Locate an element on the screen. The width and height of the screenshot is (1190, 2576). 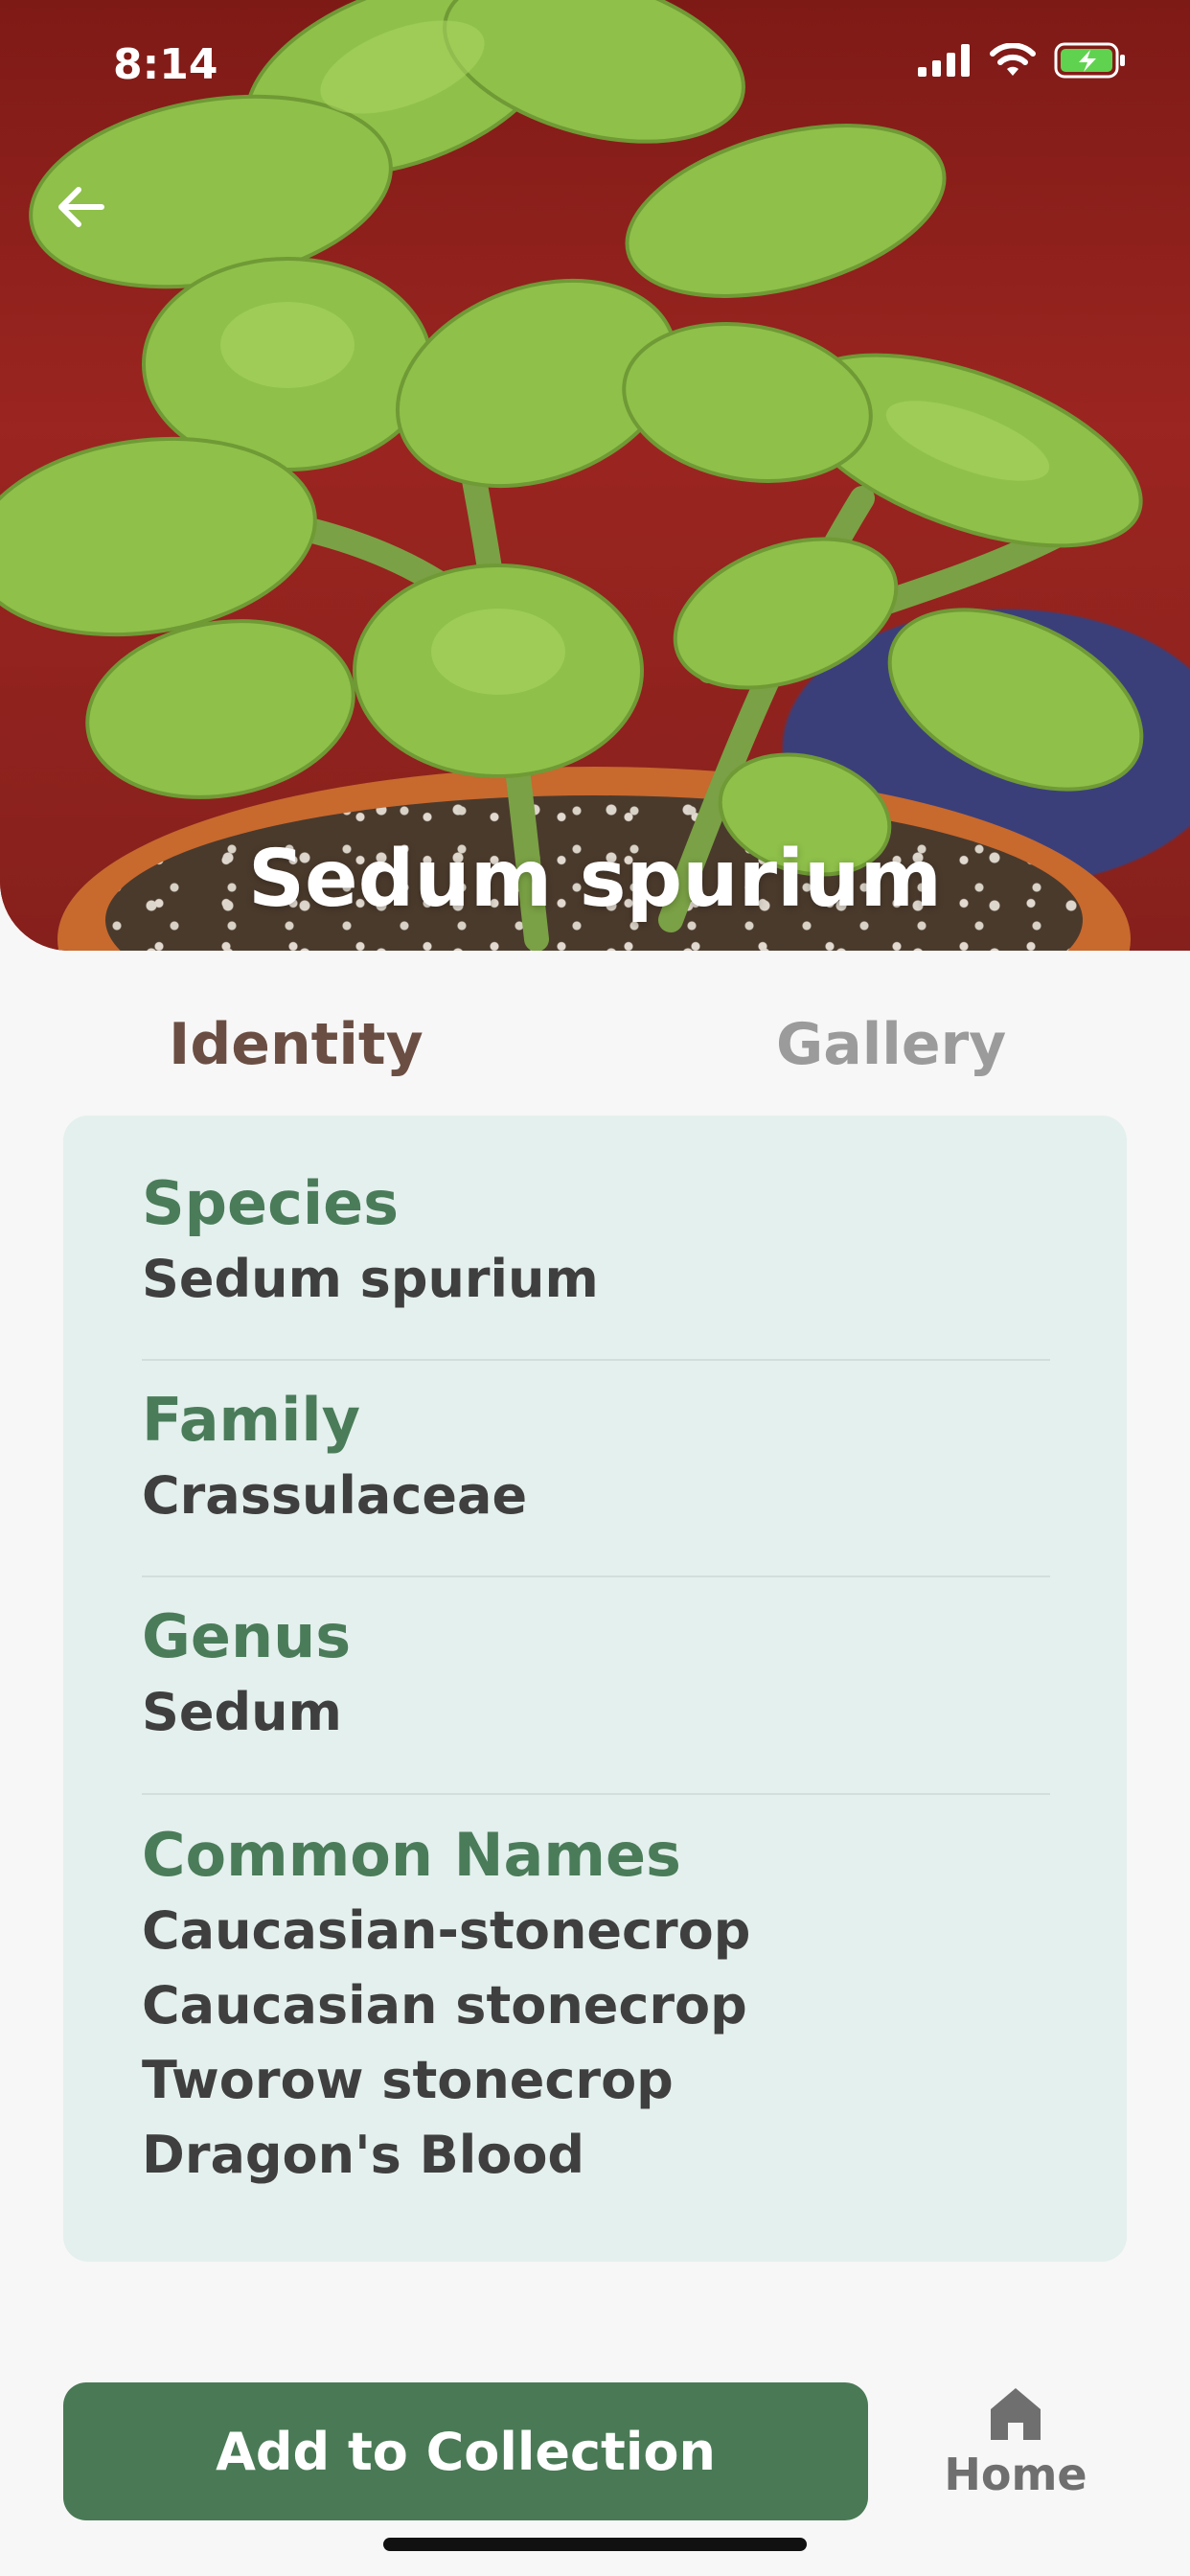
tab-gallery: Gallery is located at coordinates (891, 1044).